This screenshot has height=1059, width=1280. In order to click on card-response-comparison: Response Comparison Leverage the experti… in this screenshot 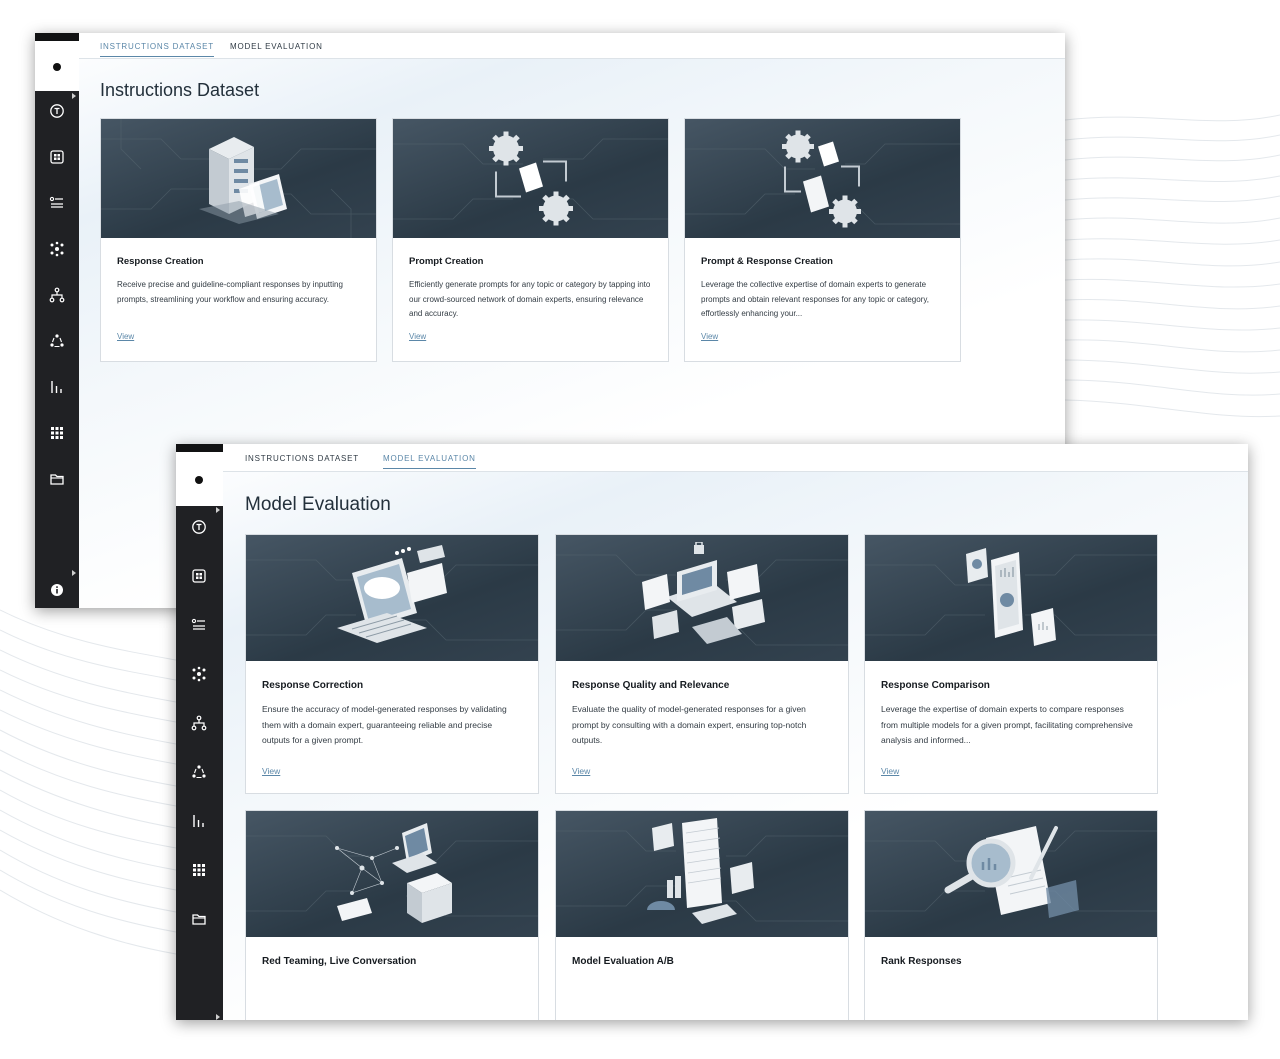, I will do `click(1011, 664)`.